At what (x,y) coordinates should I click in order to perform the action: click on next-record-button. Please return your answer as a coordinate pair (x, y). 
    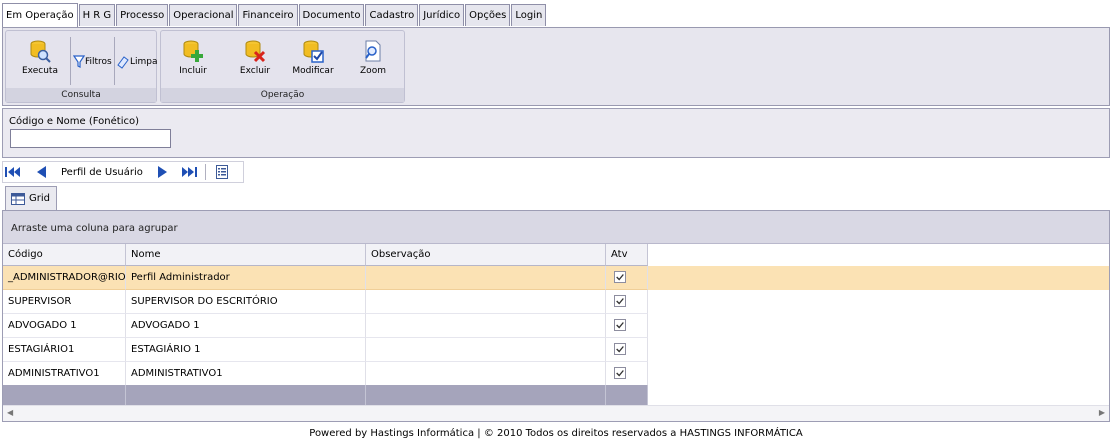
    Looking at the image, I should click on (163, 172).